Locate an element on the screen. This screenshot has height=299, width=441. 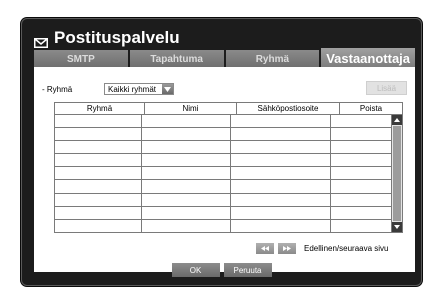
scroll-down-icon is located at coordinates (397, 227).